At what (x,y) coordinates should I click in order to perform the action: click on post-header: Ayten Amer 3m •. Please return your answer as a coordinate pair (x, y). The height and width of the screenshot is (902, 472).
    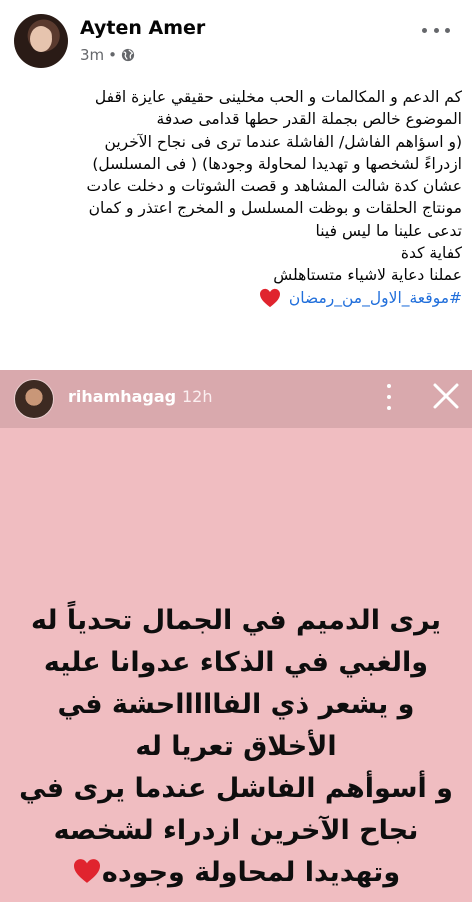
    Looking at the image, I should click on (236, 40).